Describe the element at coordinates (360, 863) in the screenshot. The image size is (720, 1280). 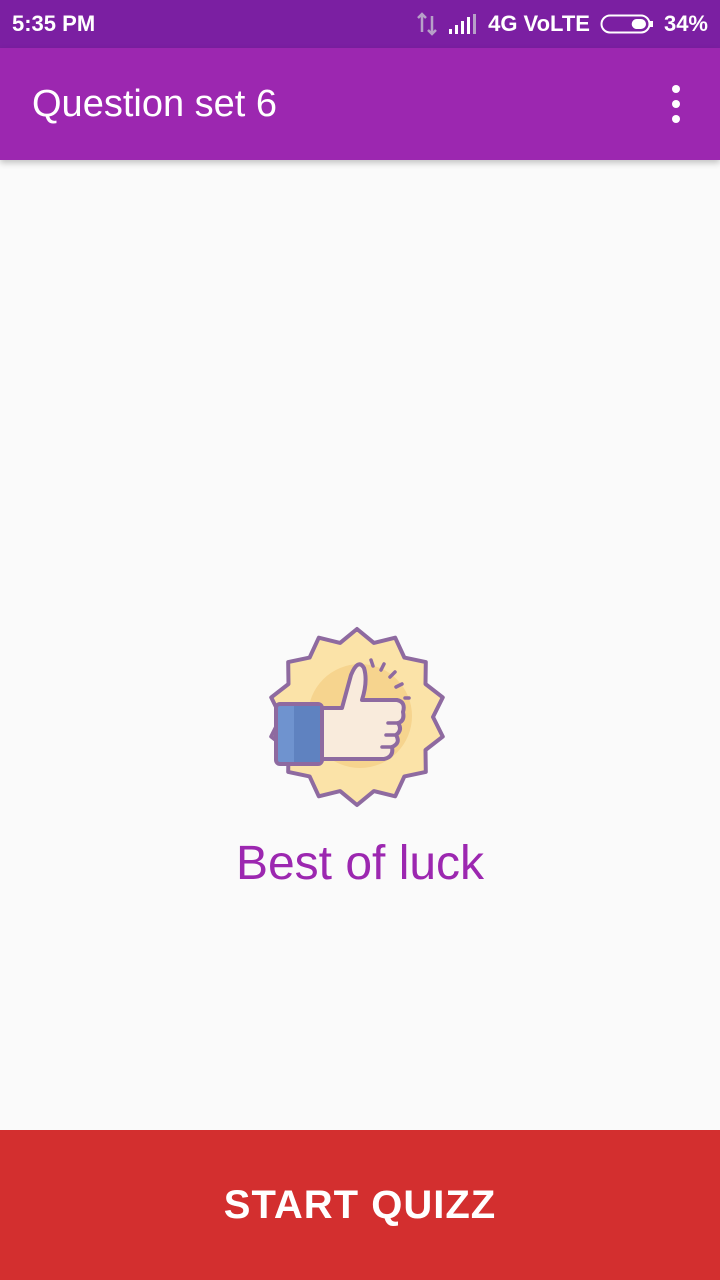
I see `best-of-luck-message: Best of luck` at that location.